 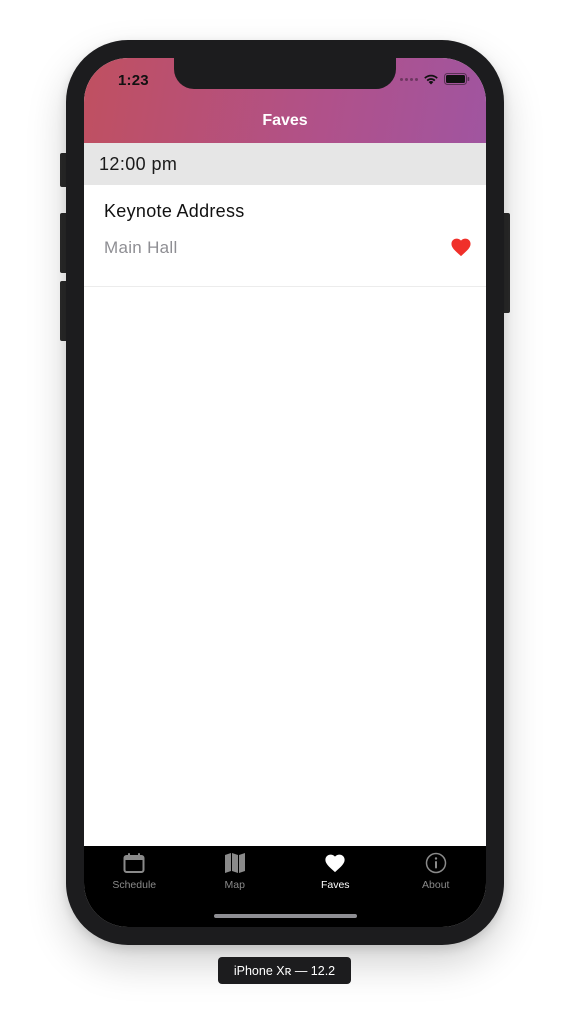 What do you see at coordinates (134, 863) in the screenshot?
I see `calendar-icon` at bounding box center [134, 863].